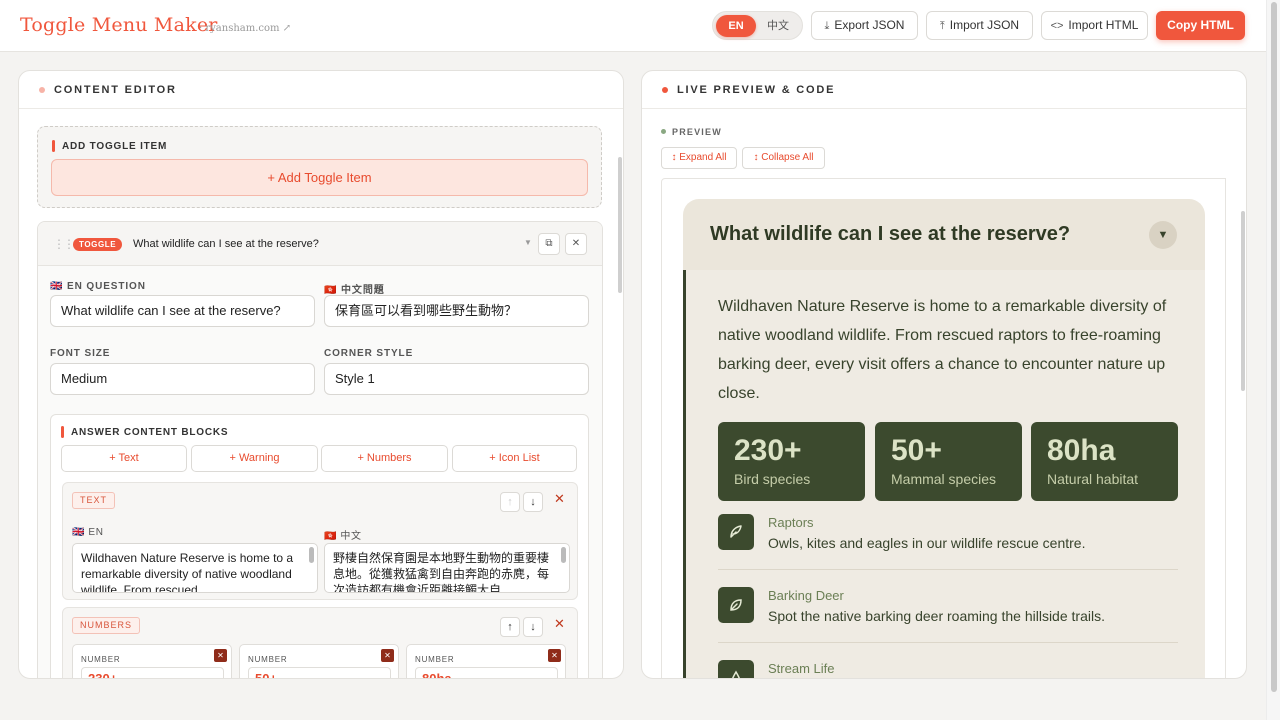 Image resolution: width=1280 pixels, height=720 pixels. I want to click on export-json-button: ⤓ Export JSON, so click(864, 25).